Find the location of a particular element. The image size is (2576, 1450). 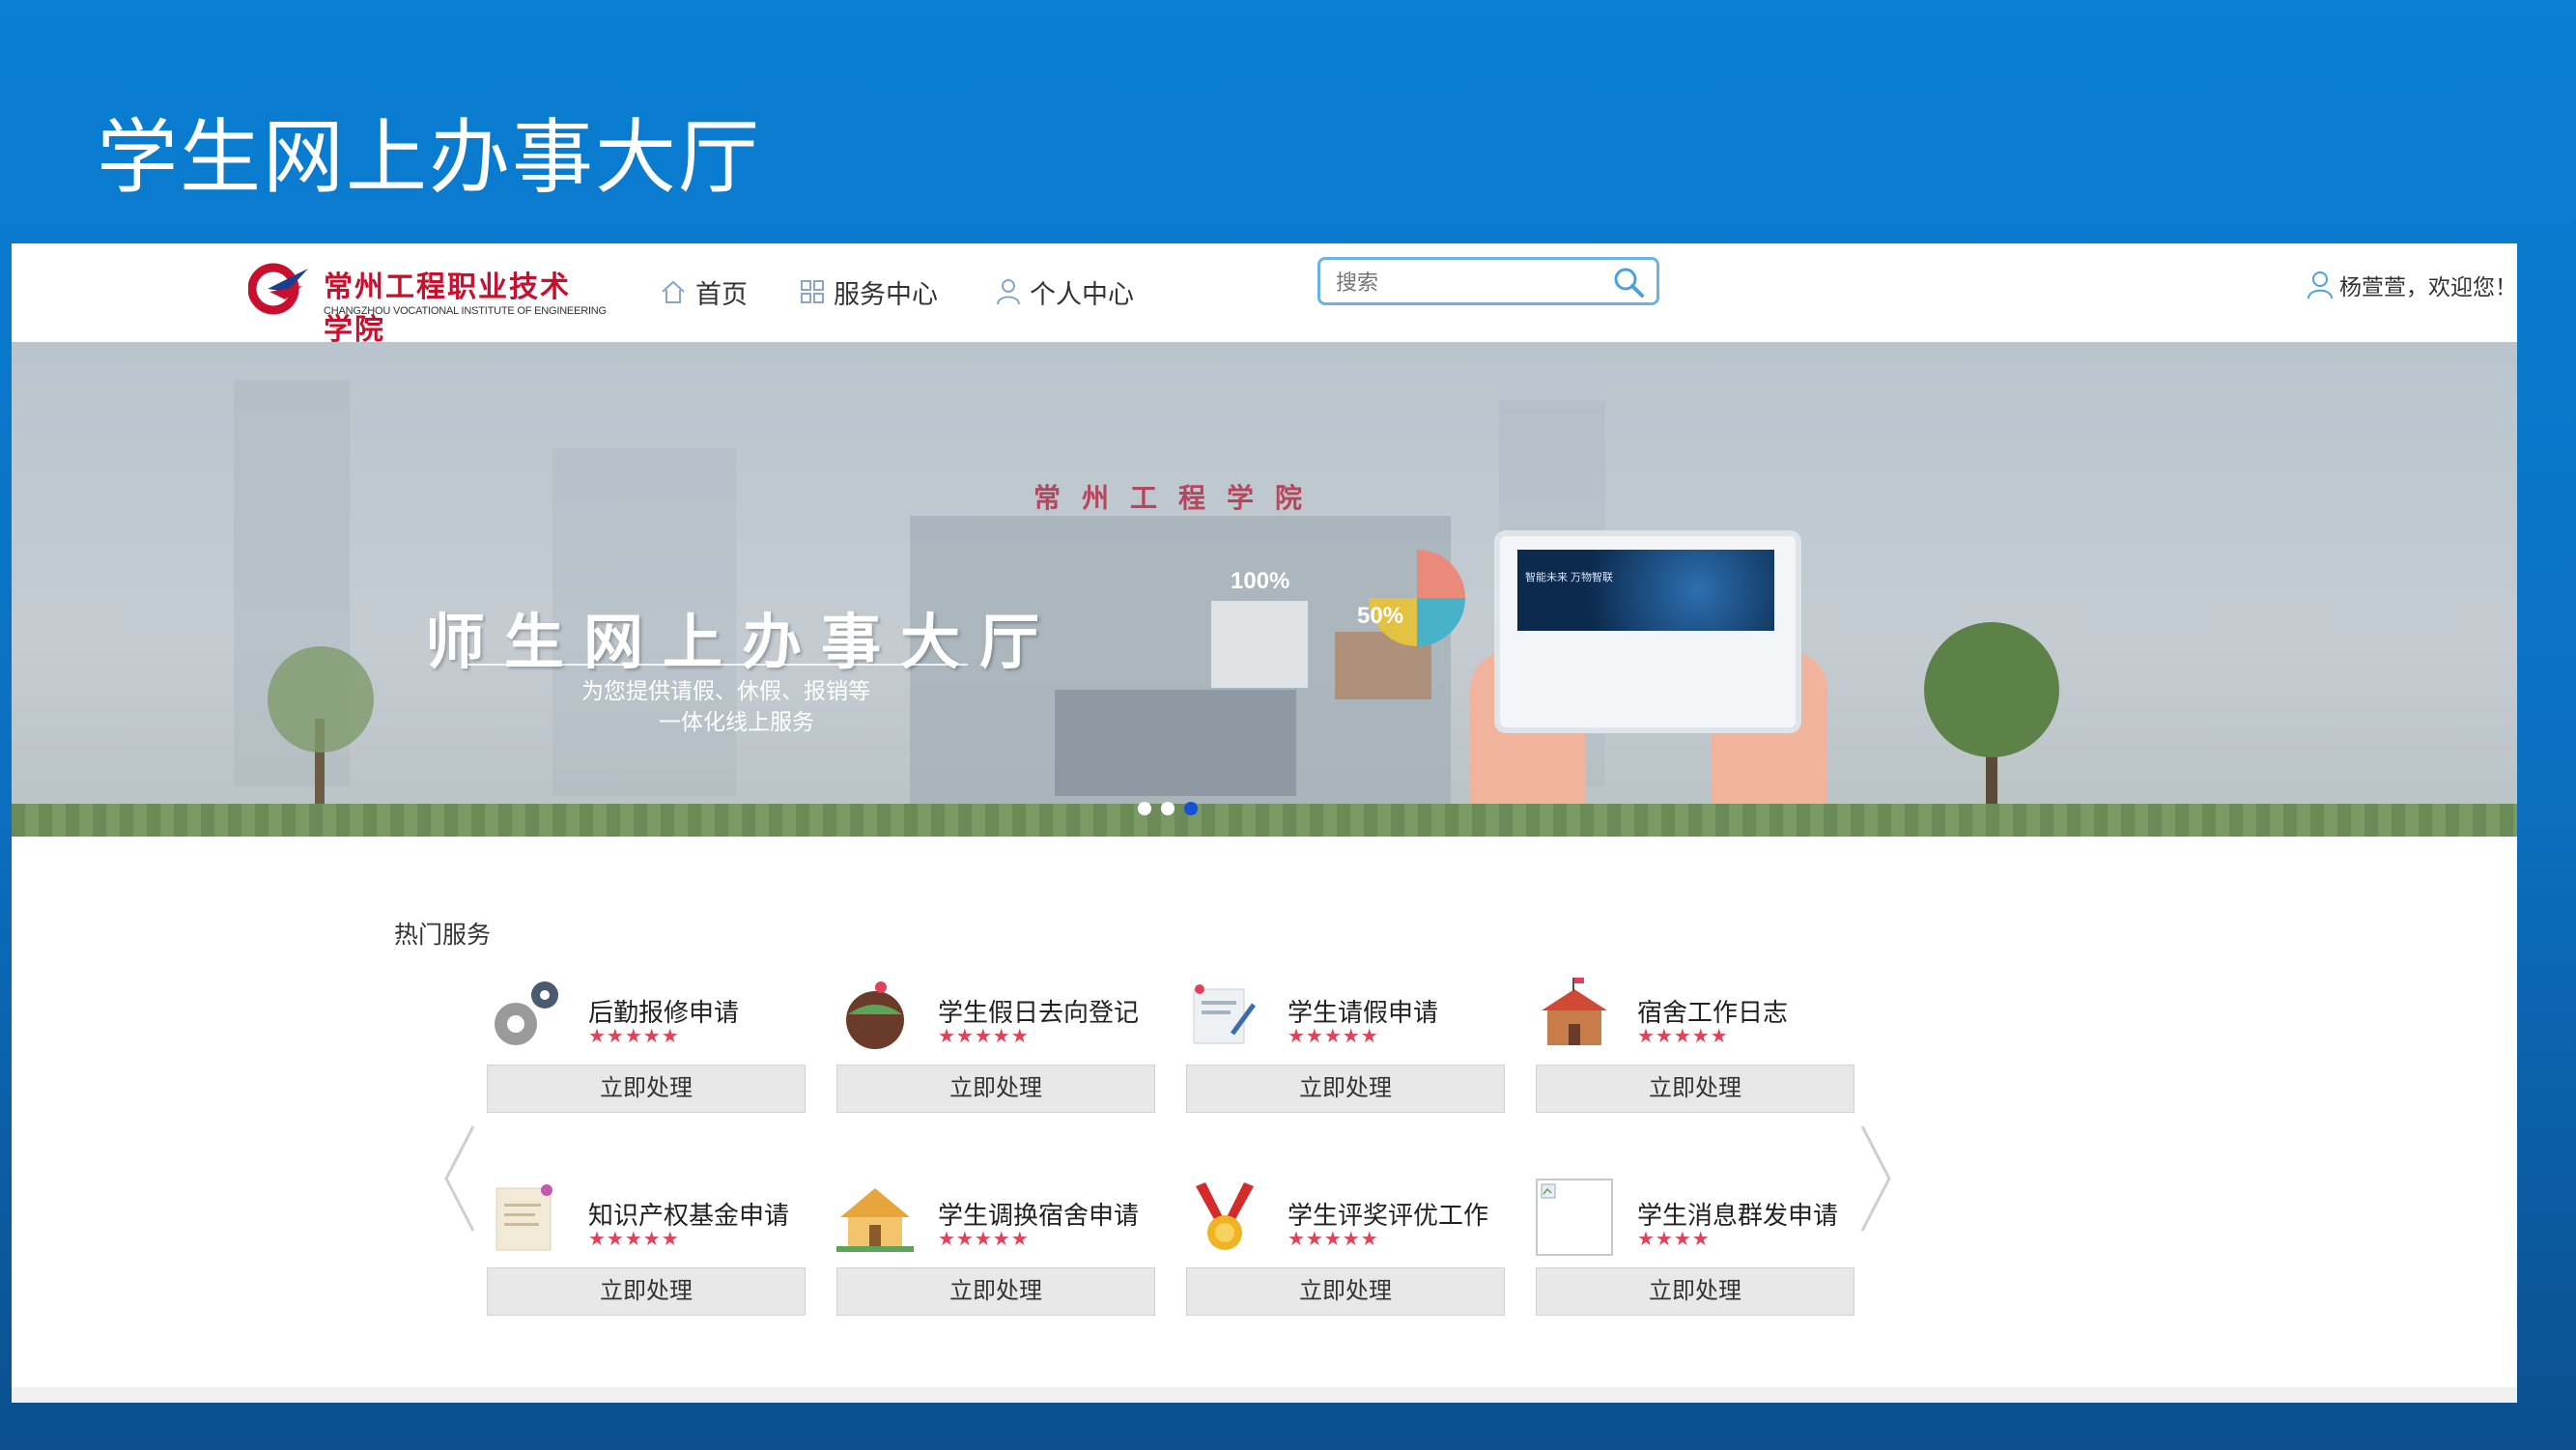

search-box is located at coordinates (1488, 281).